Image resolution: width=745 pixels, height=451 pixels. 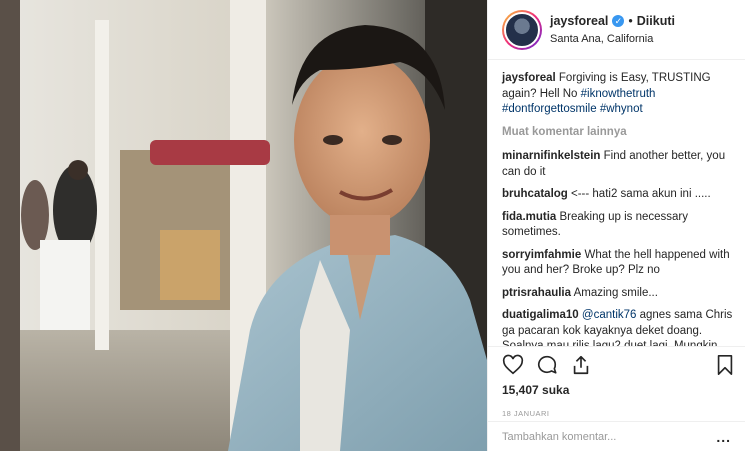 What do you see at coordinates (536, 293) in the screenshot?
I see `comment-username: ptrisrahaulia` at bounding box center [536, 293].